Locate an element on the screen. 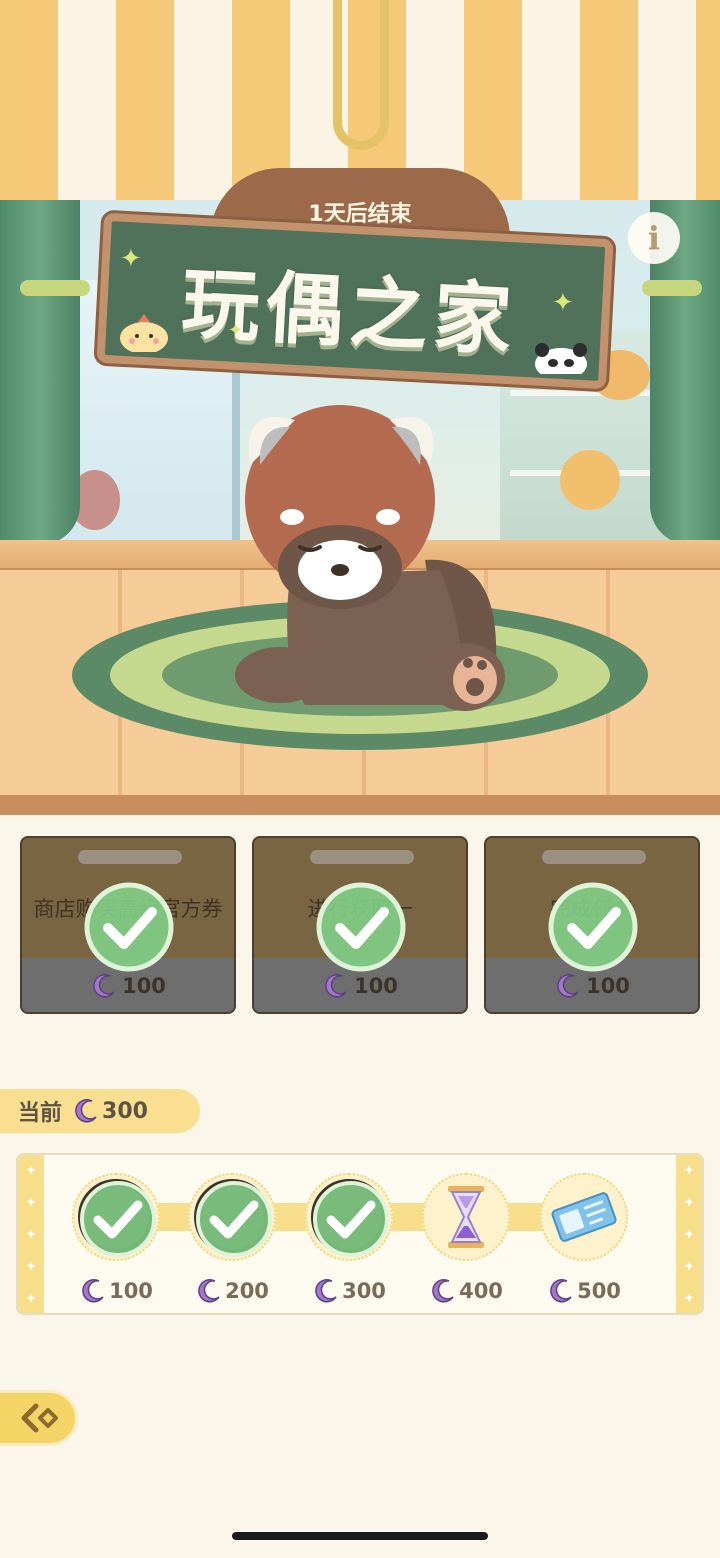 The height and width of the screenshot is (1558, 720). milestone-label: 100 is located at coordinates (116, 1291).